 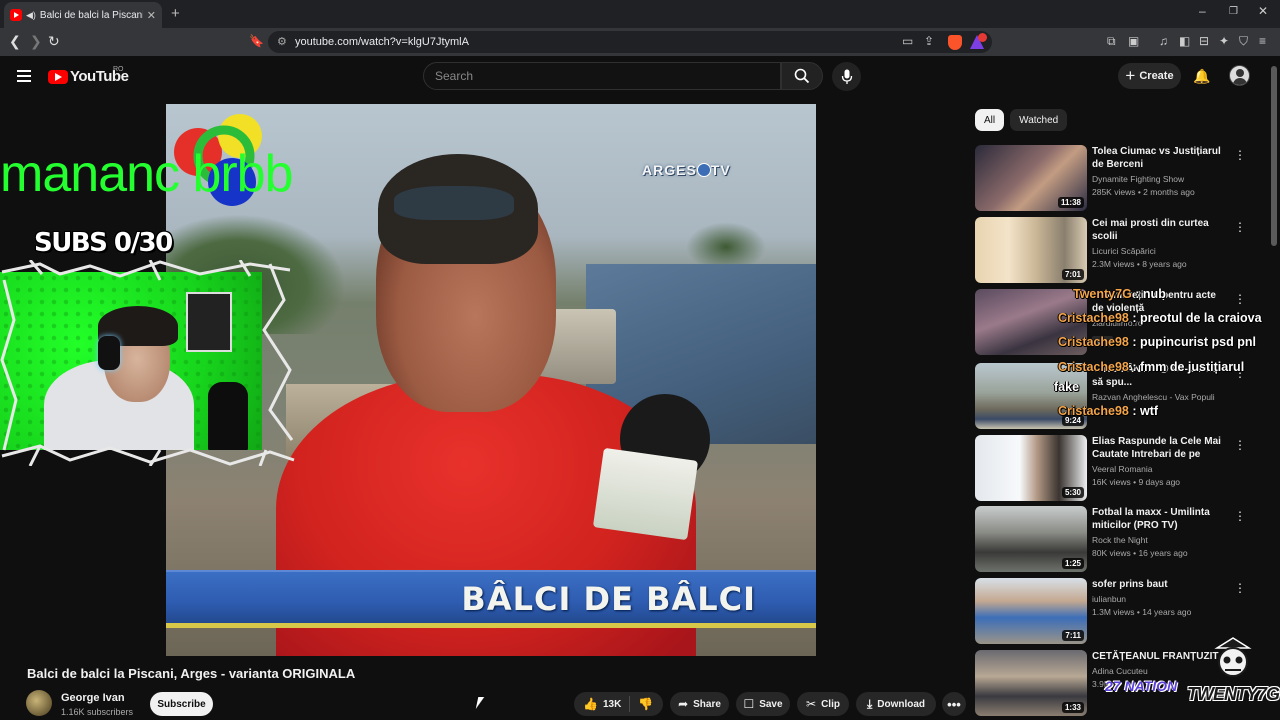 What do you see at coordinates (31, 15) in the screenshot?
I see `speaker-icon: ◀)` at bounding box center [31, 15].